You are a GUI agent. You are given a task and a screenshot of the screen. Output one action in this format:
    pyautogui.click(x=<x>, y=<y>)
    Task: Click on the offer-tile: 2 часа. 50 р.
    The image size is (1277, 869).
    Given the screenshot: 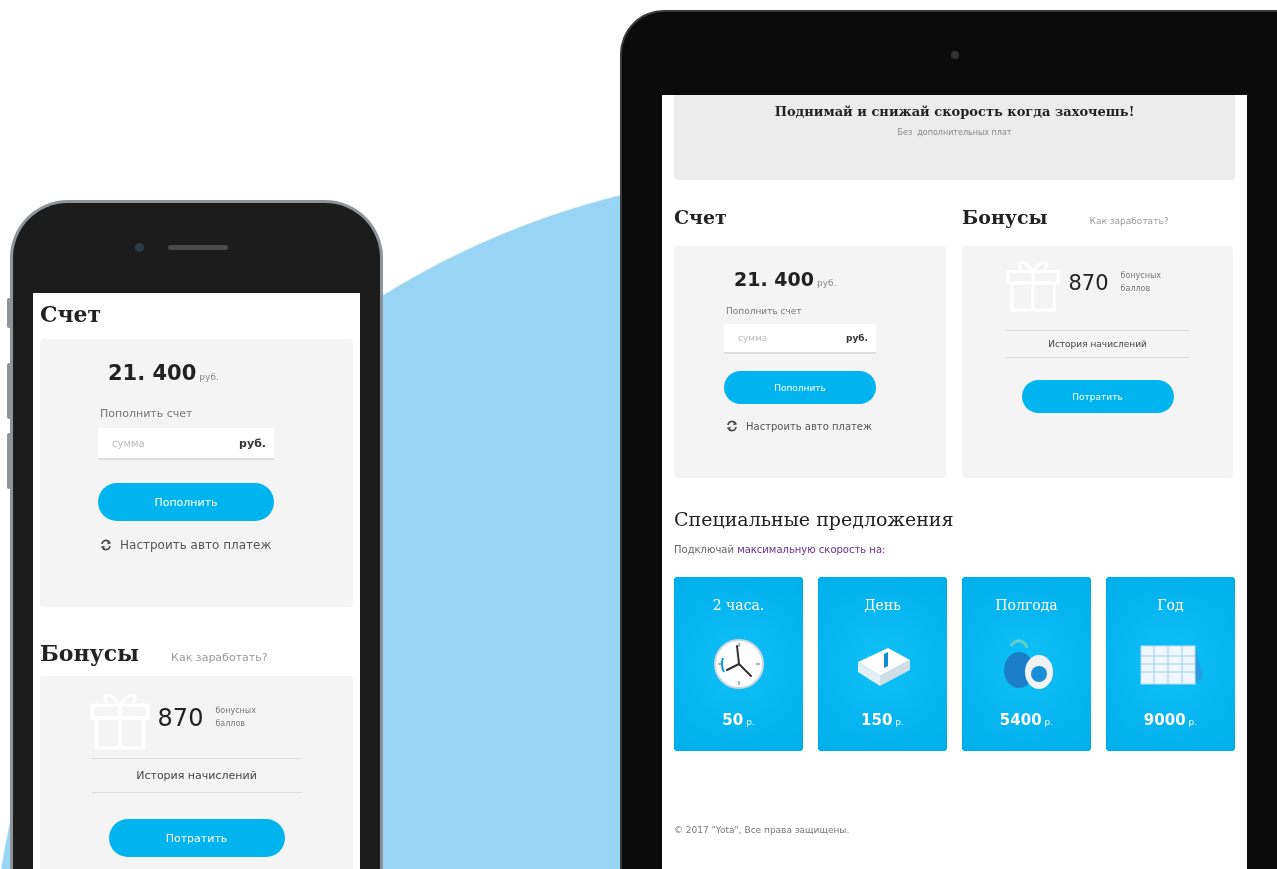 What is the action you would take?
    pyautogui.click(x=738, y=664)
    